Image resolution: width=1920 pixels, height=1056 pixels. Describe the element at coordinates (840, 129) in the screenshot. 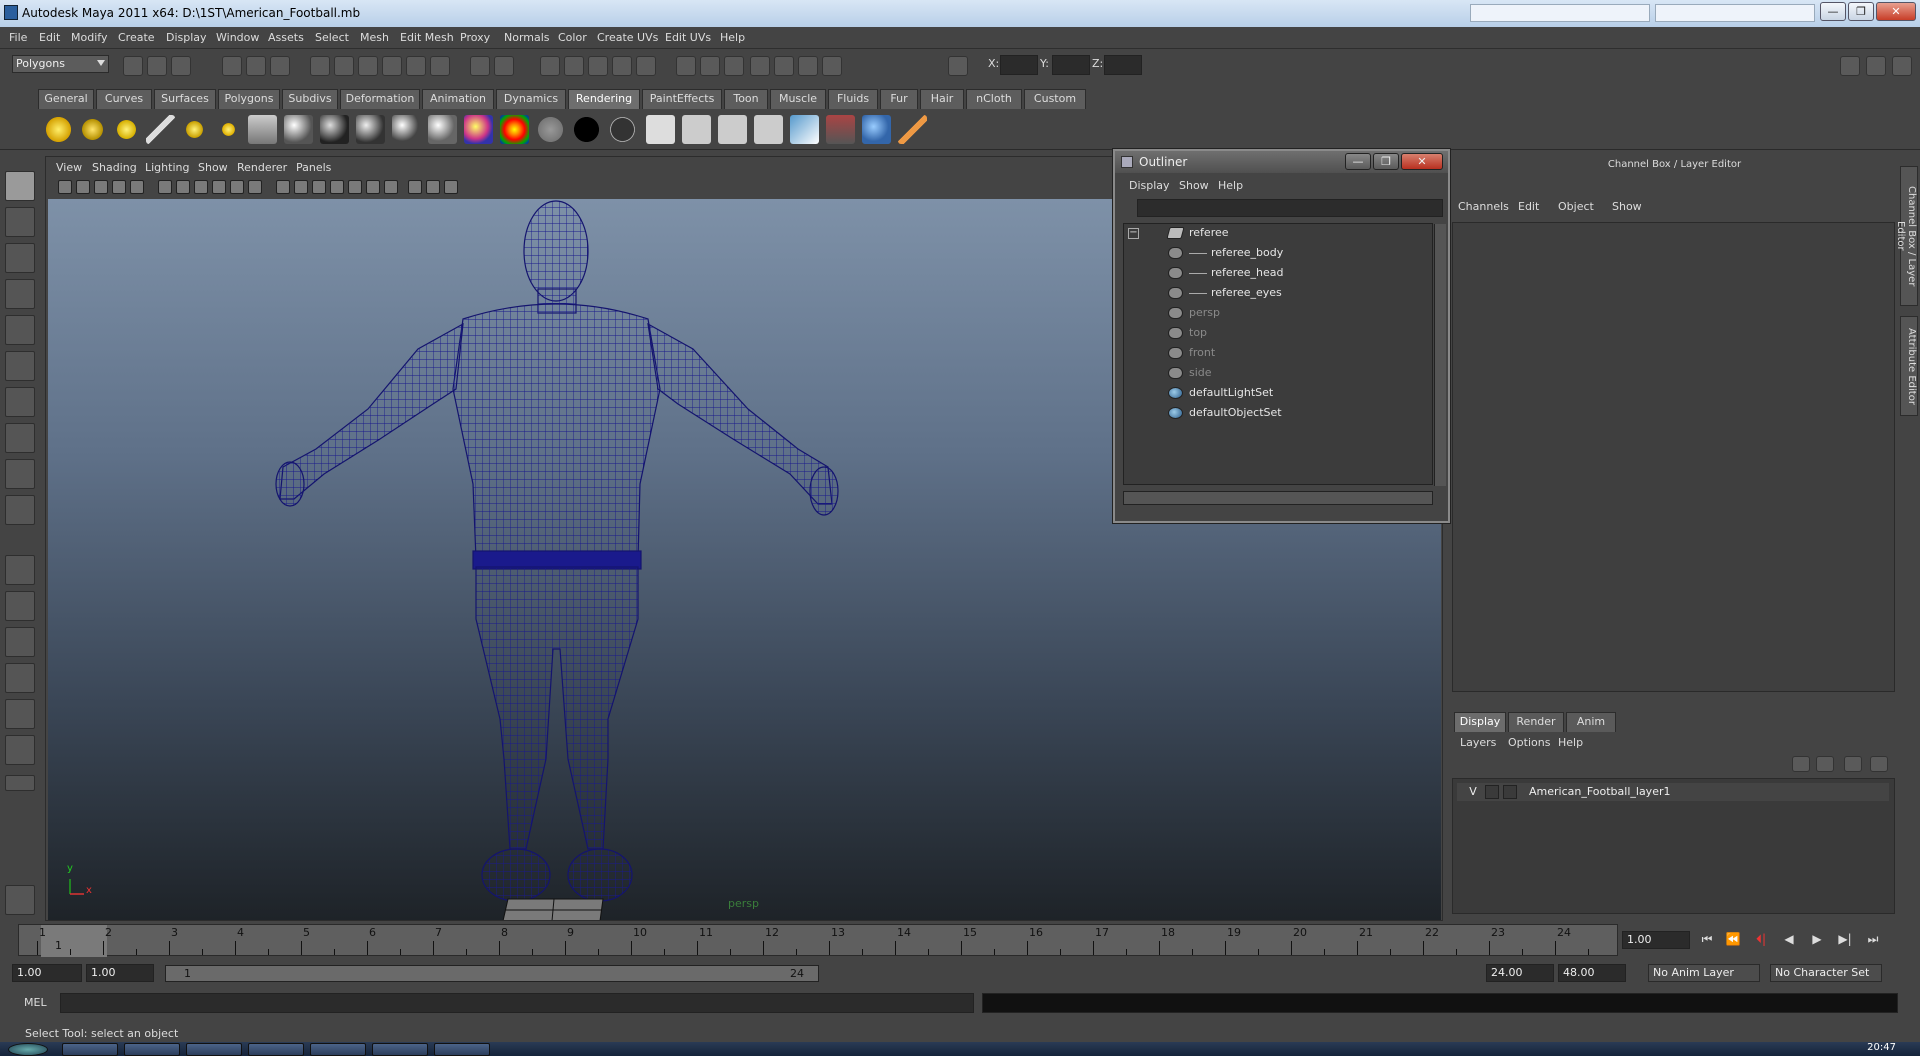

I see `render-layer-icon` at that location.